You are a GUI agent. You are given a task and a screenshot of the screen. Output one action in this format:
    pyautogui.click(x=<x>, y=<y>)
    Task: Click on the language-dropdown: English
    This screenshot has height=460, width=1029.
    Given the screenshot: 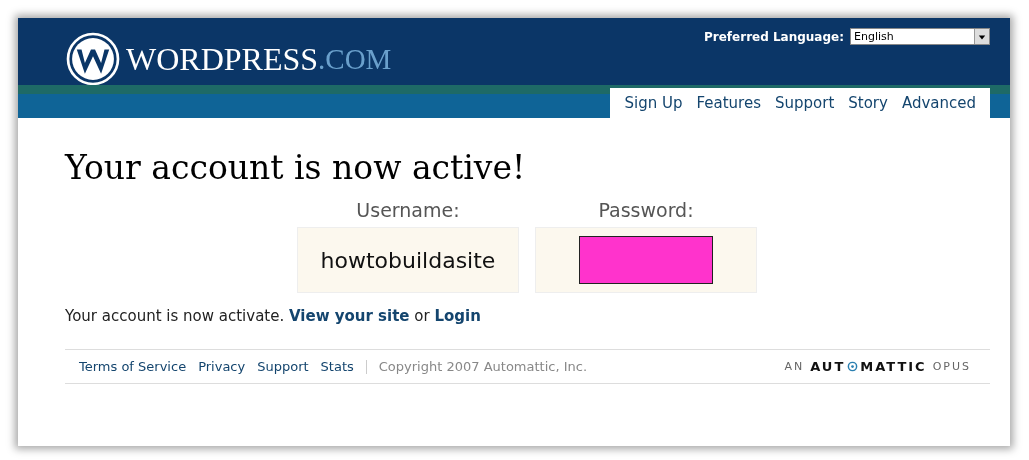 What is the action you would take?
    pyautogui.click(x=920, y=36)
    